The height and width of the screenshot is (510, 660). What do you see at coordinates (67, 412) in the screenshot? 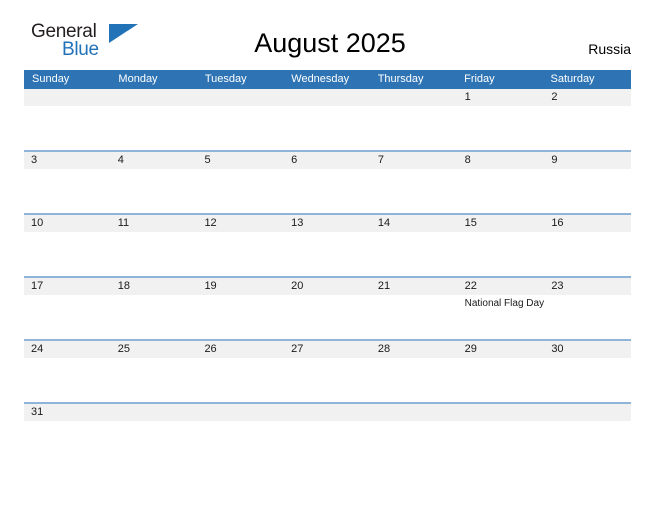
I see `day-number-band: 31` at bounding box center [67, 412].